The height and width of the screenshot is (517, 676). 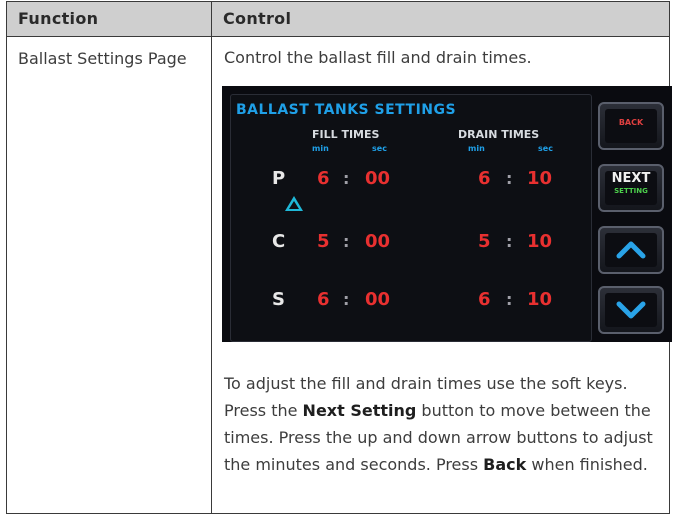 I want to click on c-drain-min: 5, so click(x=484, y=241).